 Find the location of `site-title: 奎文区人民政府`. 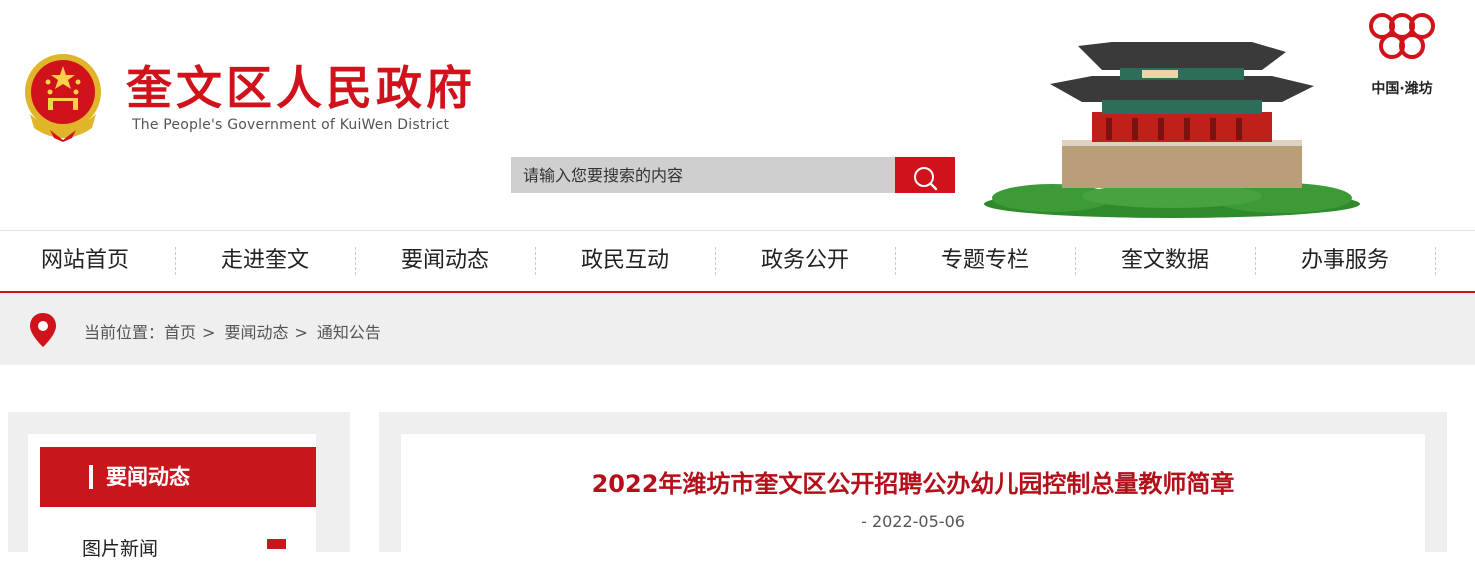

site-title: 奎文区人民政府 is located at coordinates (301, 88).